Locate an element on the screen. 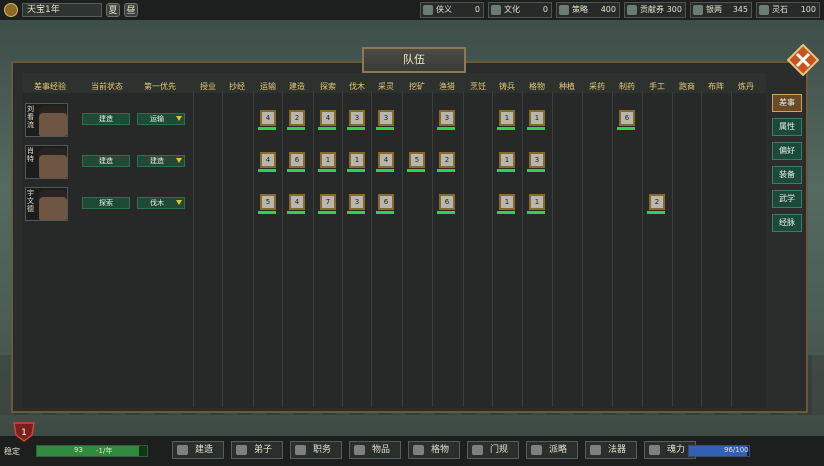 This screenshot has width=824, height=466. member-avatar: 肖特 is located at coordinates (46, 162).